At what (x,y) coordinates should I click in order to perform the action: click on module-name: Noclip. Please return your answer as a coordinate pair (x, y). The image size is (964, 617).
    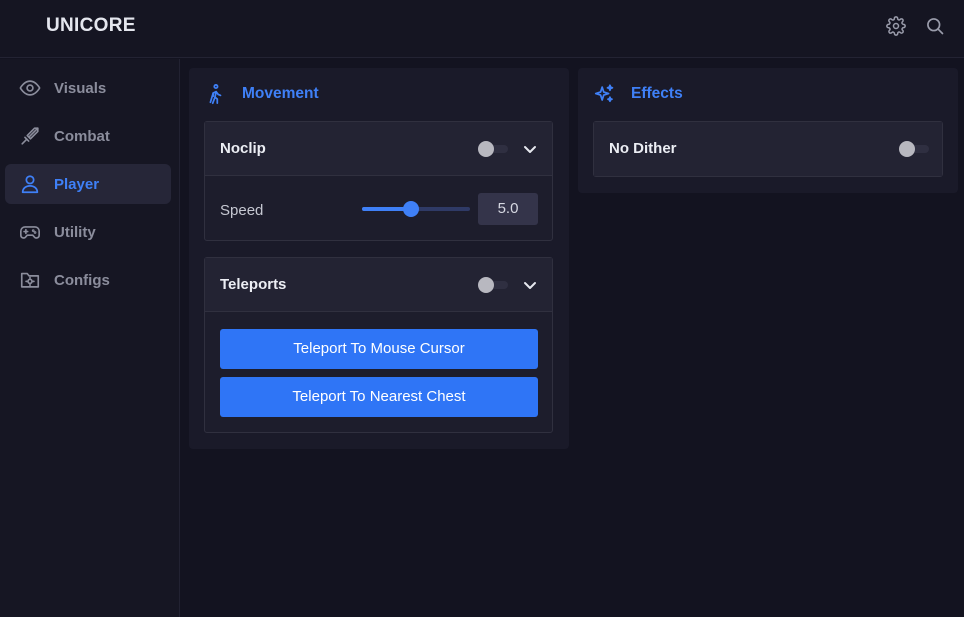
    Looking at the image, I should click on (243, 148).